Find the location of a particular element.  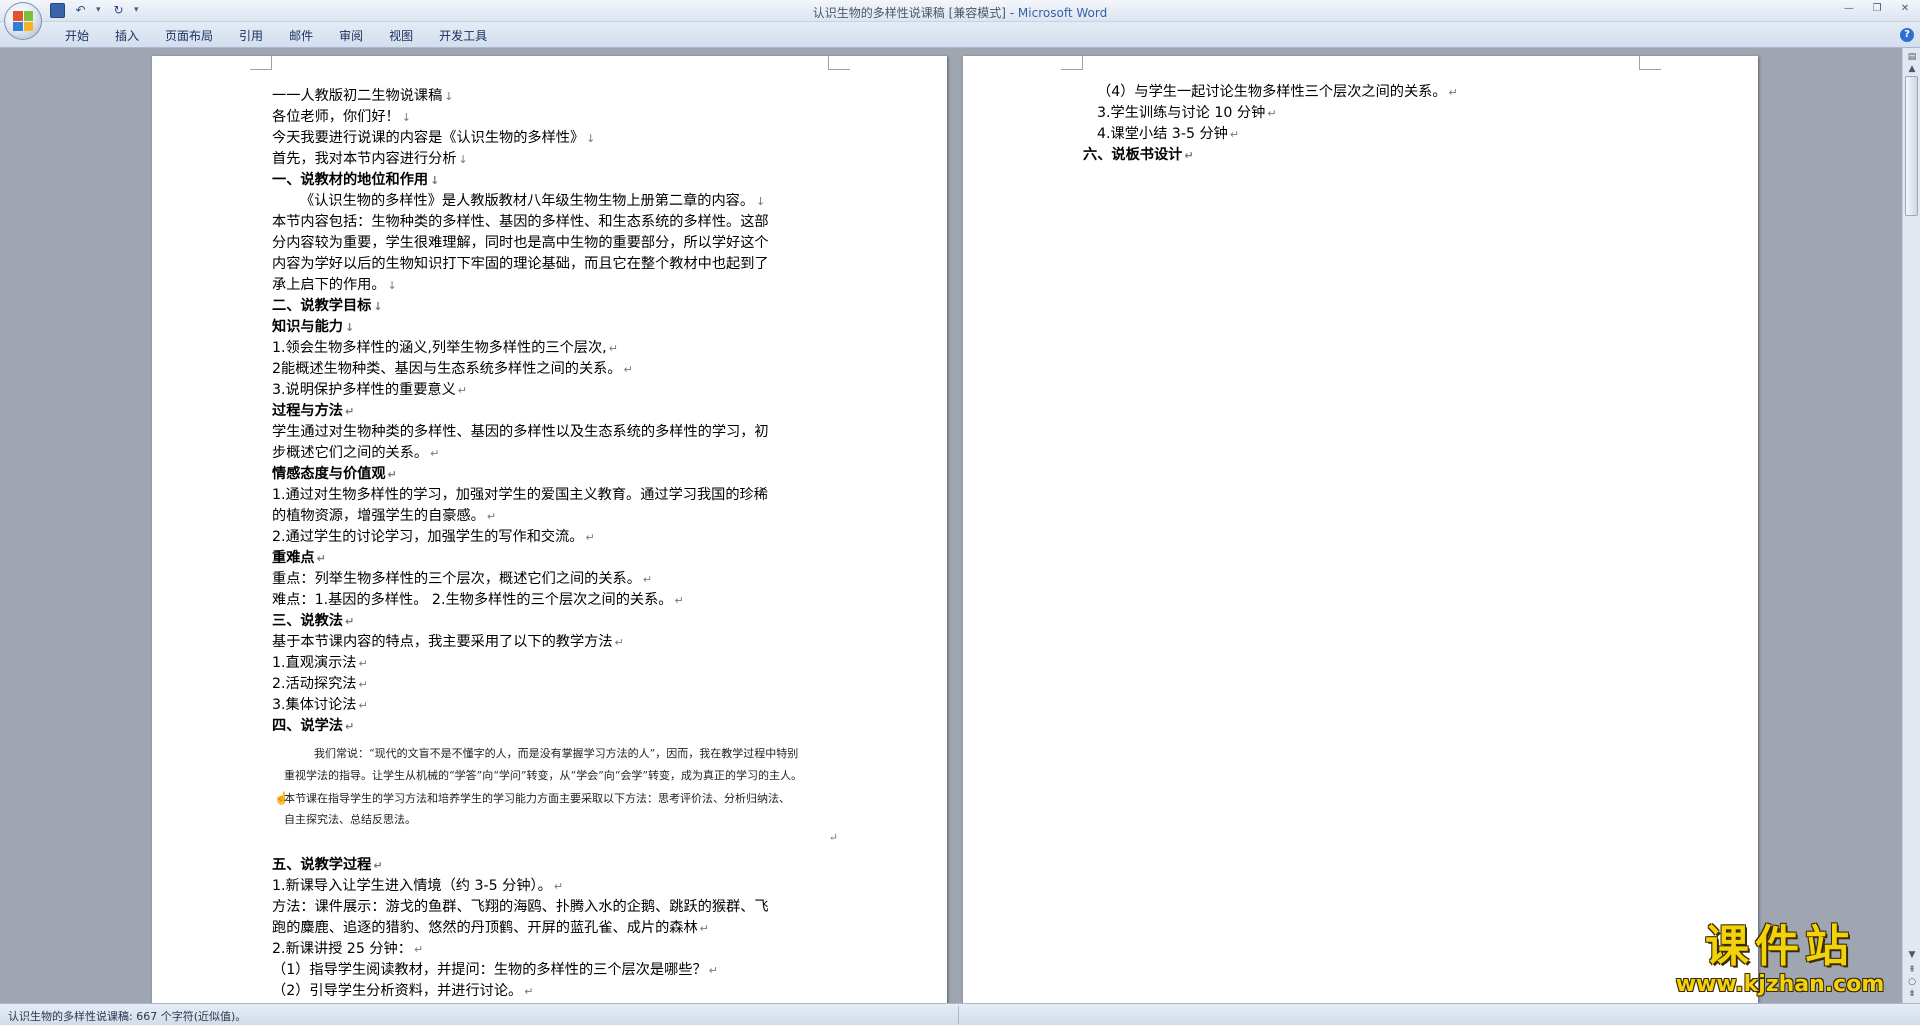

vertical-scrollbar: ▤ ▲ ▼ ⇞ ○ ⇟ is located at coordinates (1911, 525).